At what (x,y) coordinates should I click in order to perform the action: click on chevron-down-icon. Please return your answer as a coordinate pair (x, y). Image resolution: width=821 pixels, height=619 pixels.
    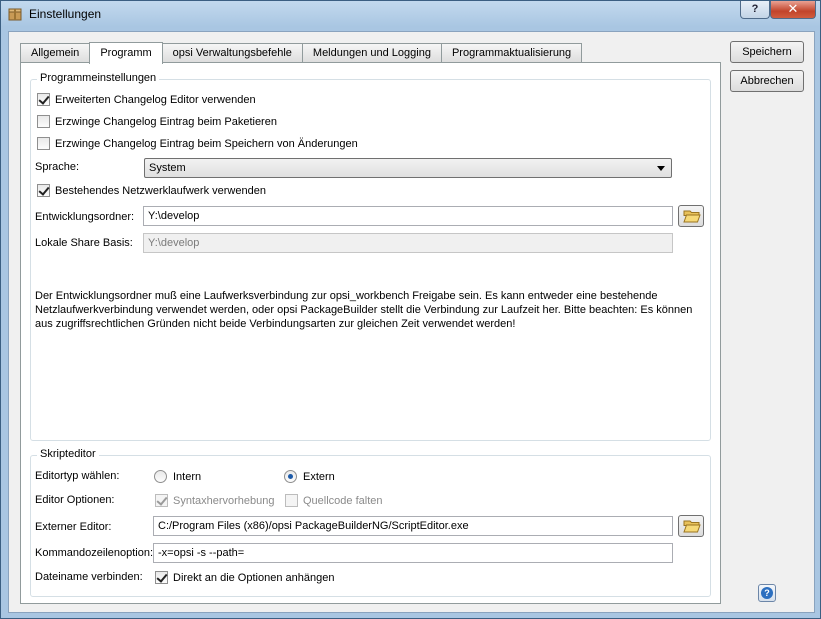
    Looking at the image, I should click on (661, 168).